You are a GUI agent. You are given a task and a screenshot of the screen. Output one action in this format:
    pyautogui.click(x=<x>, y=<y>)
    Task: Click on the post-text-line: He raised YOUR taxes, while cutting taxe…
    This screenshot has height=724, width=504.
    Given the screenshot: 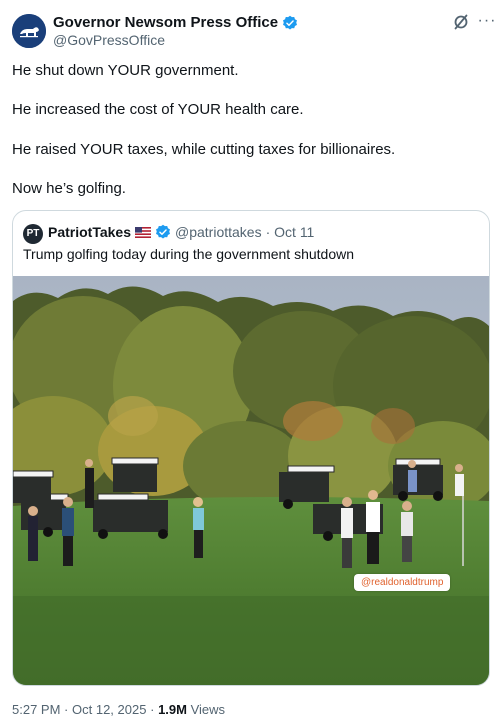 What is the action you would take?
    pyautogui.click(x=204, y=149)
    